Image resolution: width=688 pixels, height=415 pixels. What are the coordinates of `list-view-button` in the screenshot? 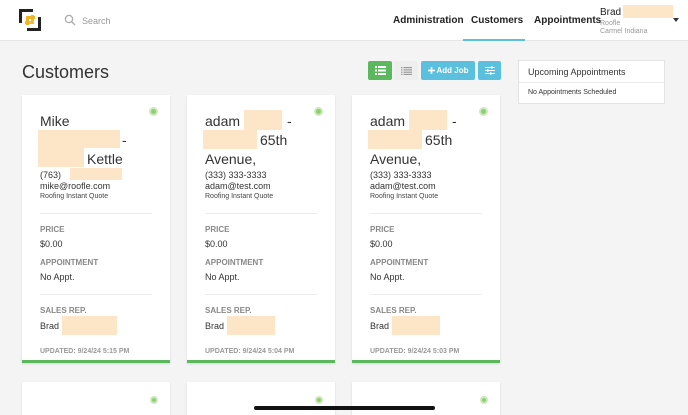 It's located at (406, 70).